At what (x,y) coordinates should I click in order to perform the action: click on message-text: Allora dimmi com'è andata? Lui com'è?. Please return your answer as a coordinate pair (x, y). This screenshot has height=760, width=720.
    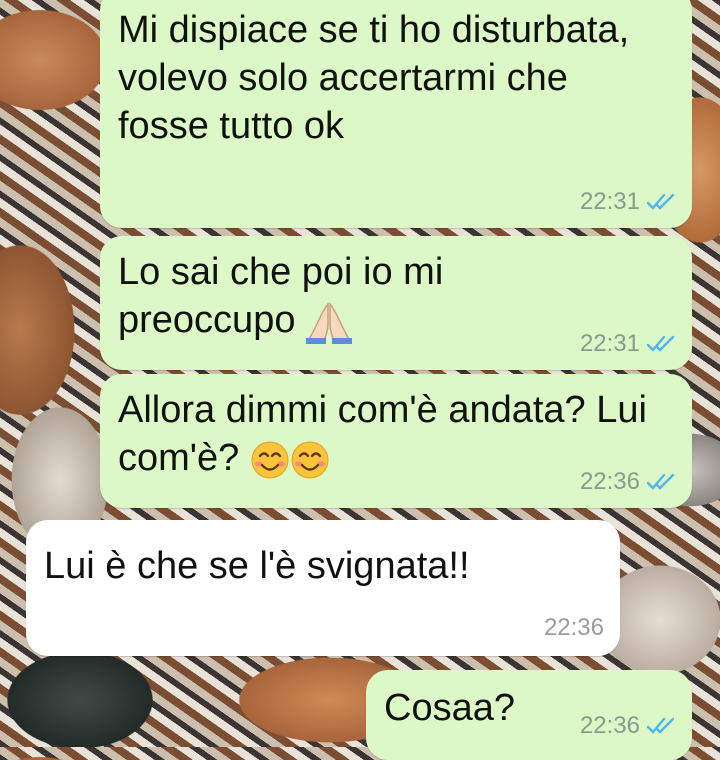
    Looking at the image, I should click on (385, 434).